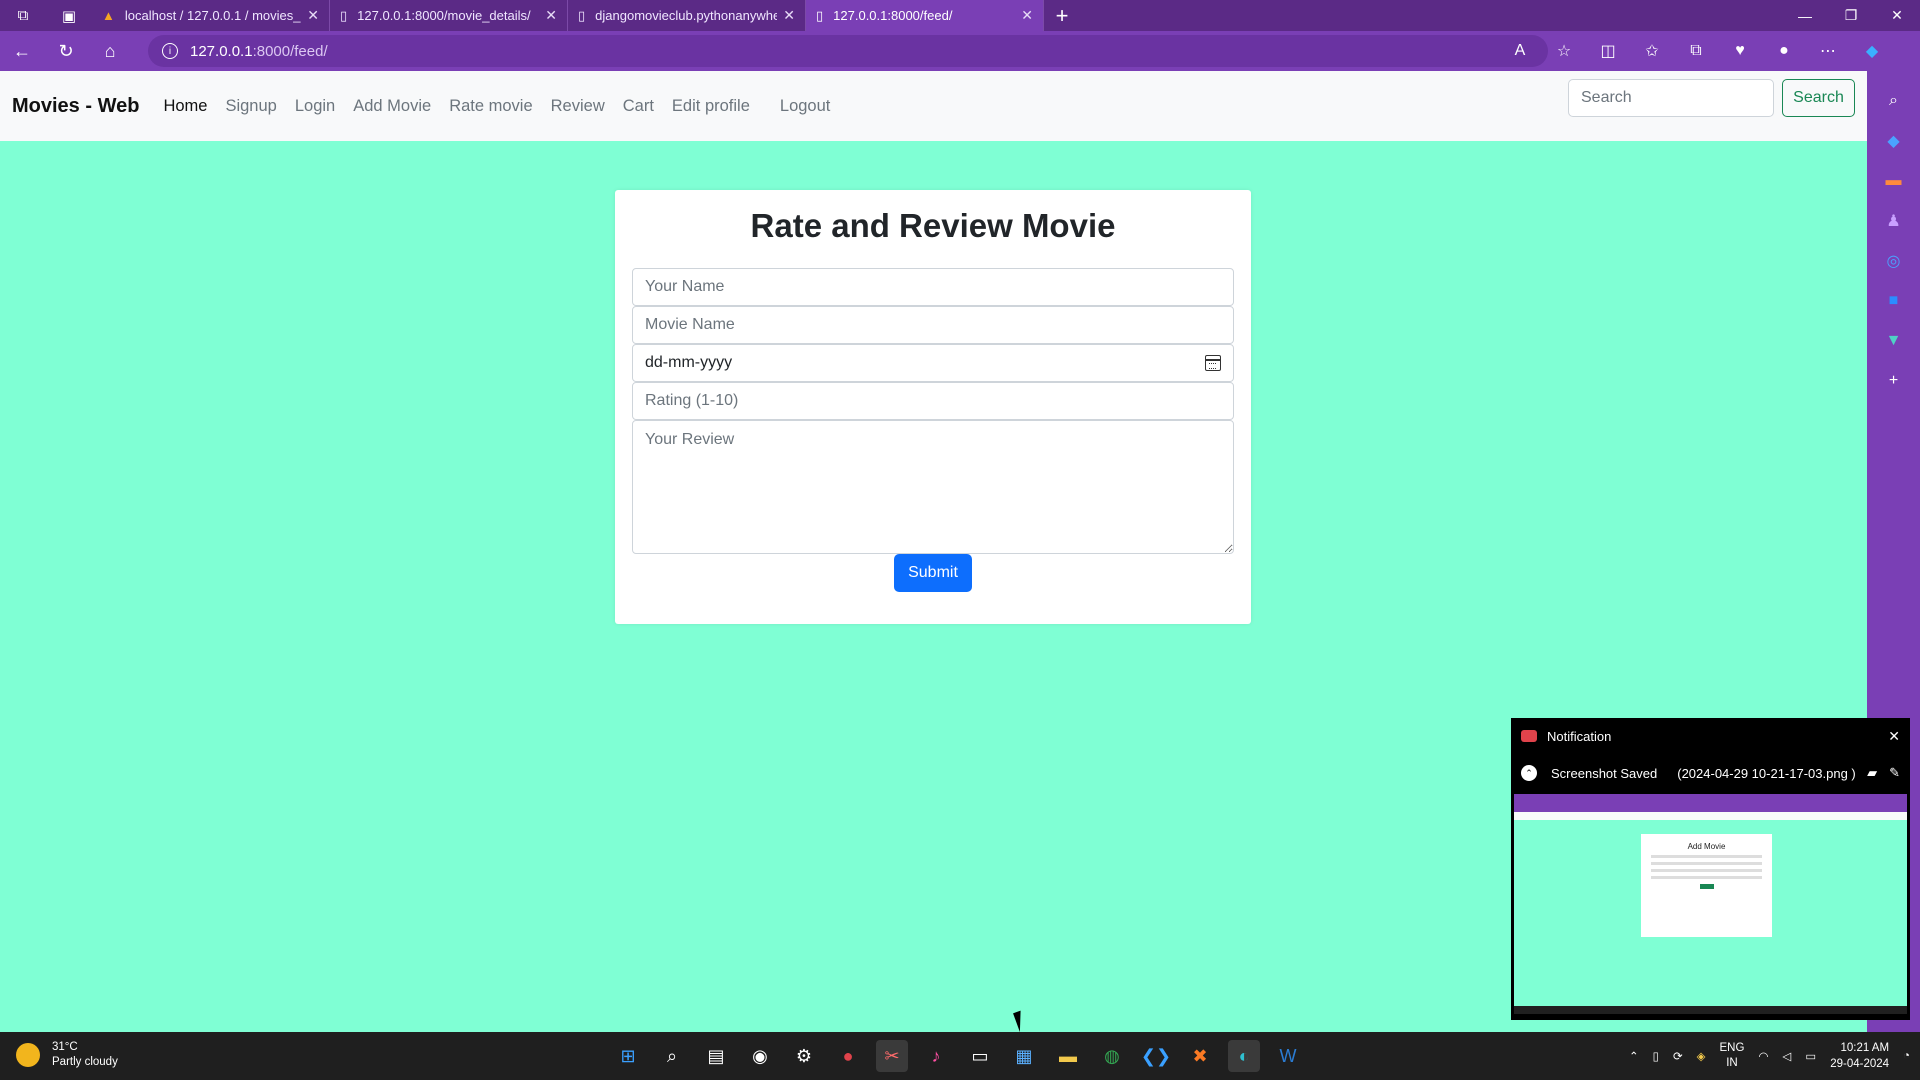 This screenshot has height=1080, width=1920. I want to click on date-field: dd-mm-yyyy, so click(933, 363).